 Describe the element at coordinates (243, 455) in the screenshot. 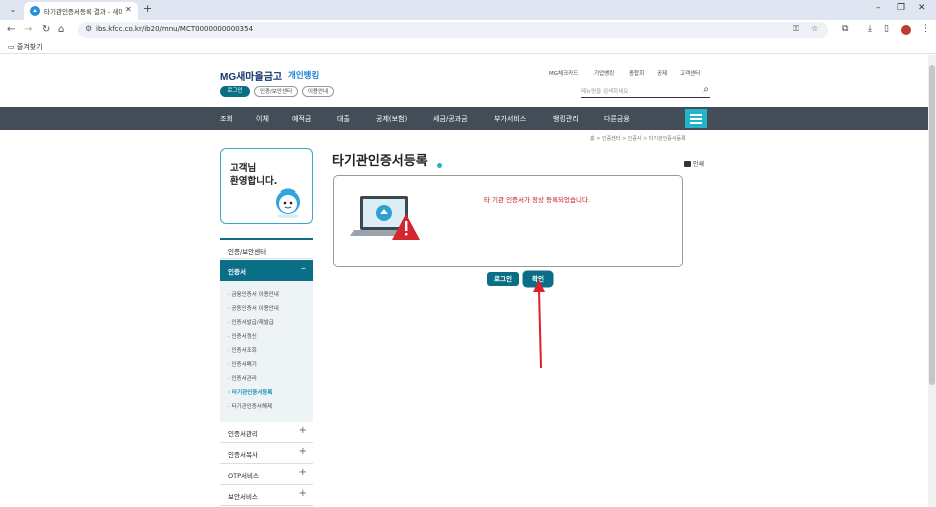

I see `sidebar-item-label: 인증서복사` at that location.